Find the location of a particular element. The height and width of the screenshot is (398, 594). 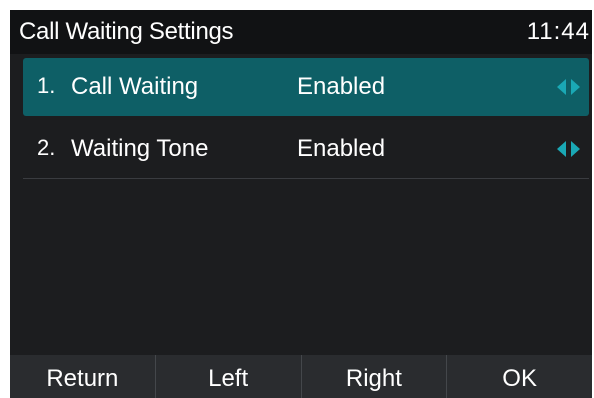

item-index: 1. is located at coordinates (46, 85).